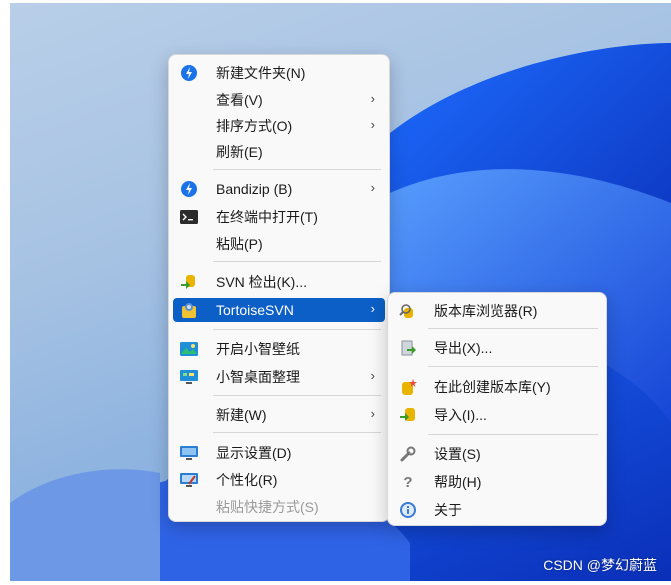 The width and height of the screenshot is (671, 585). What do you see at coordinates (408, 454) in the screenshot?
I see `settings-wrench-icon` at bounding box center [408, 454].